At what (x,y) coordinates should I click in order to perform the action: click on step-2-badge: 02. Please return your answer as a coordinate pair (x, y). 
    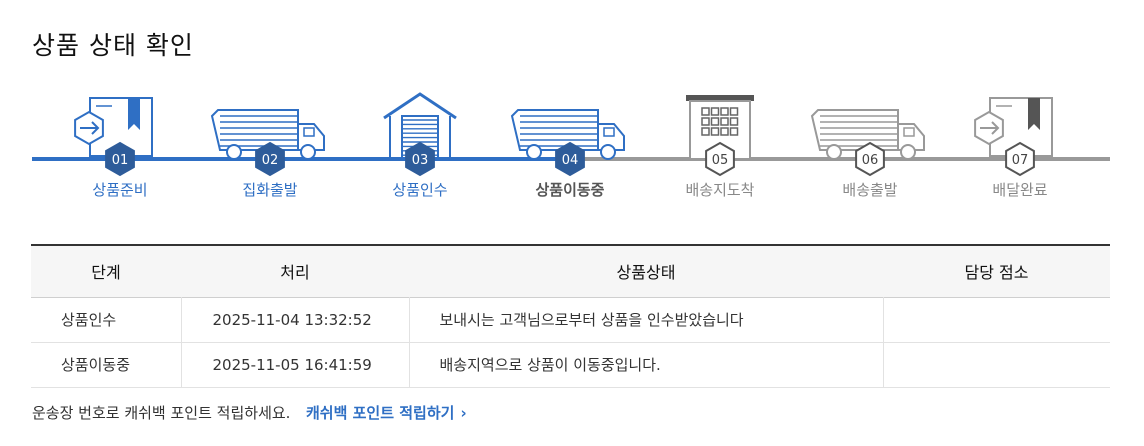
    Looking at the image, I should click on (270, 159).